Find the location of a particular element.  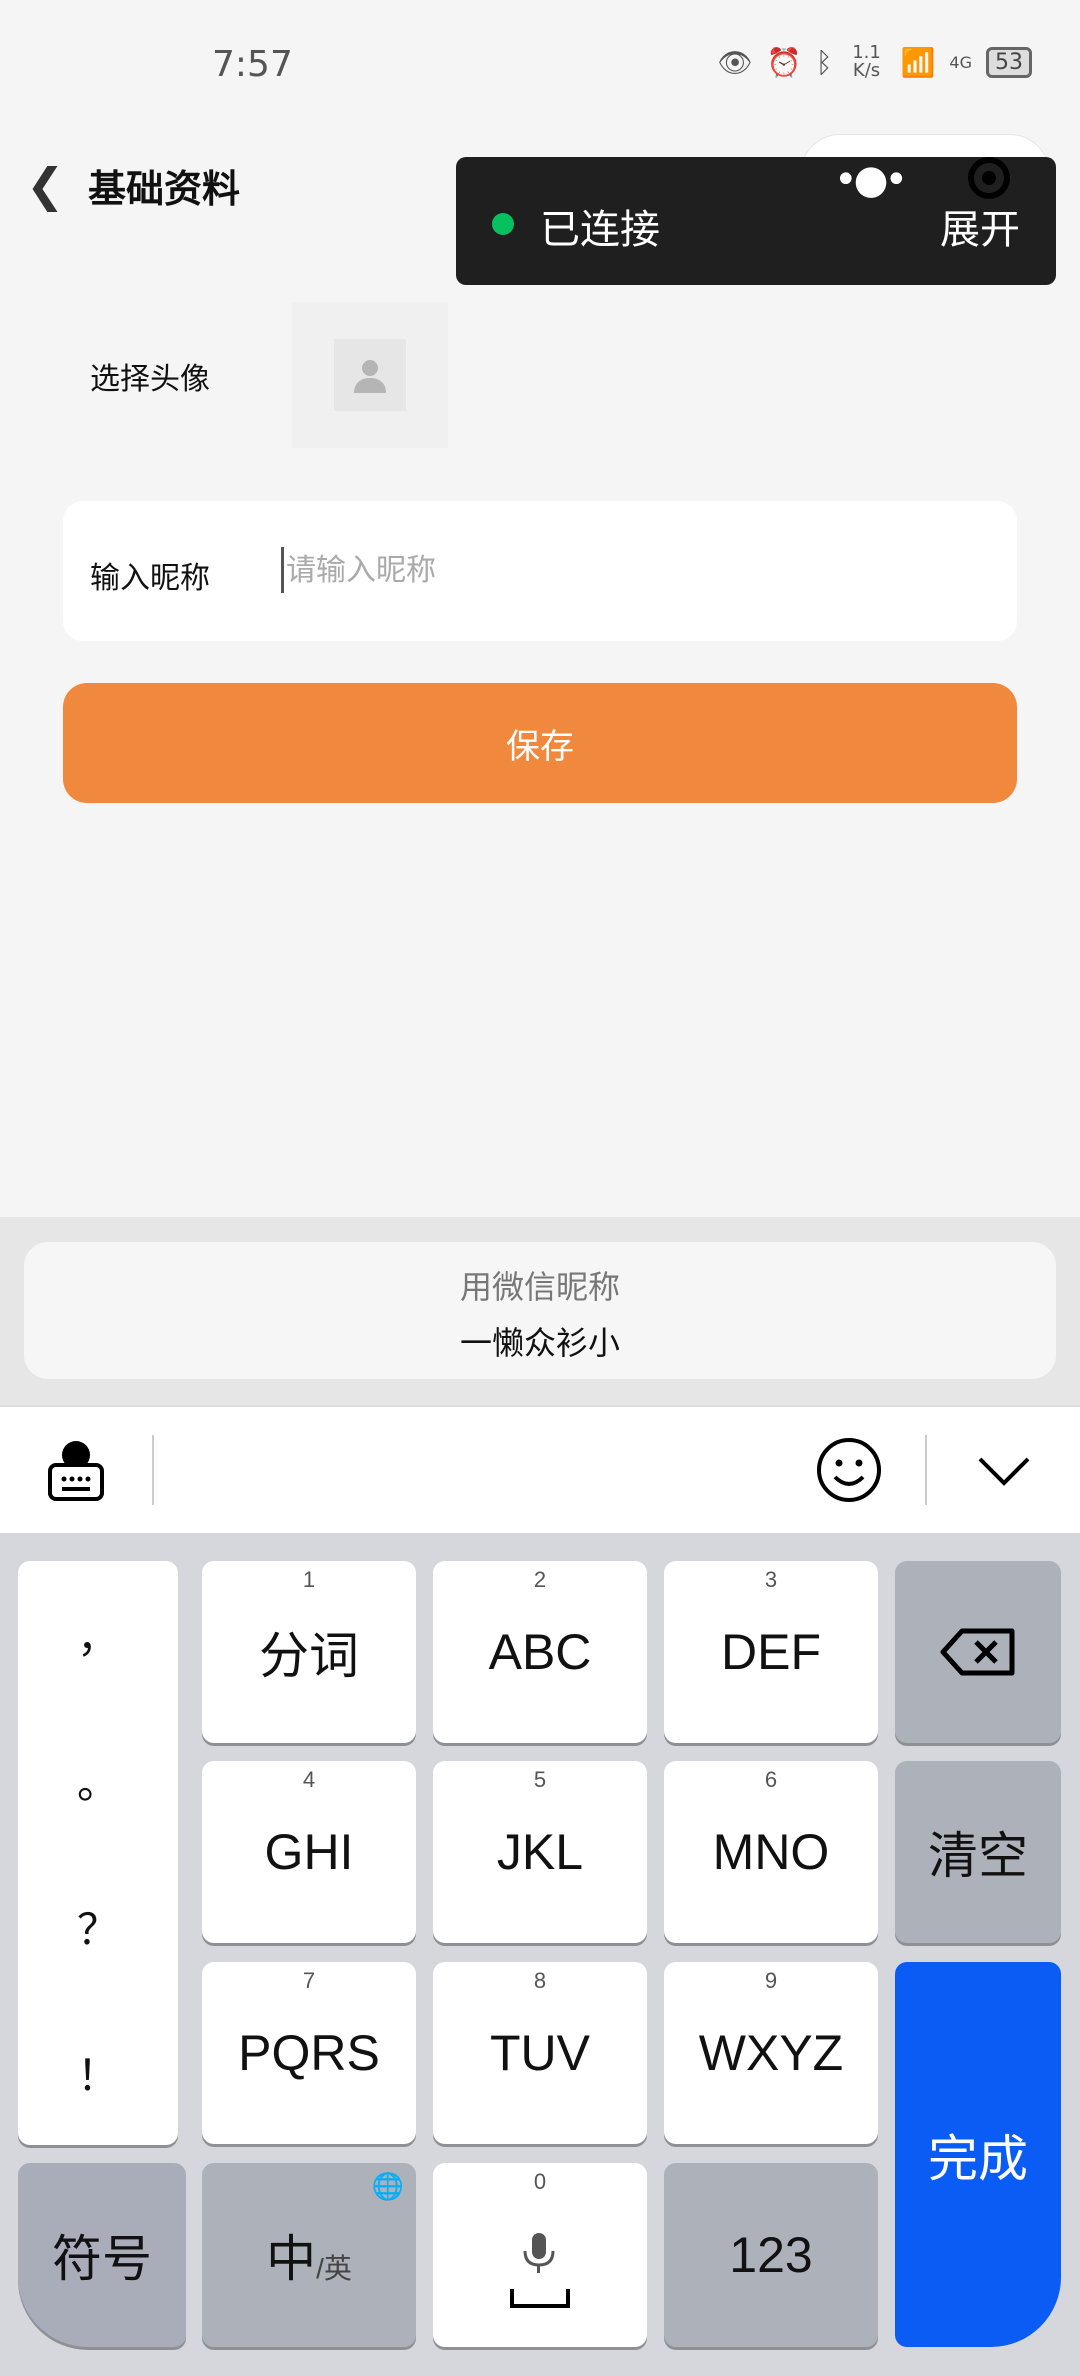

connected-dot-icon is located at coordinates (503, 224).